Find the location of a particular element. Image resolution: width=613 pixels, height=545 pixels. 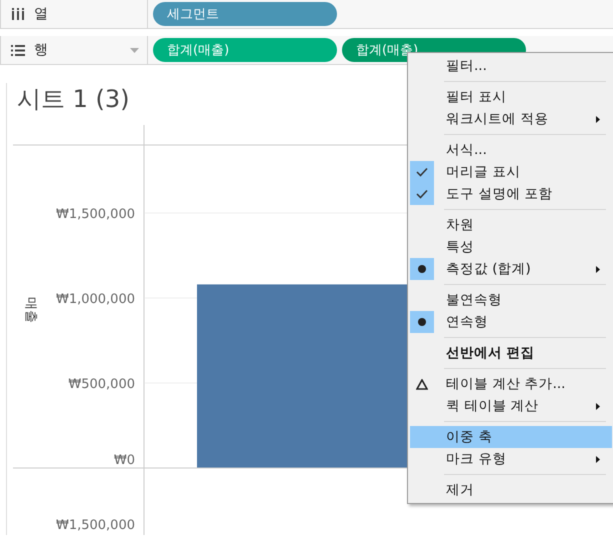

menu-item: 퀵 테이블 계산 is located at coordinates (511, 406).